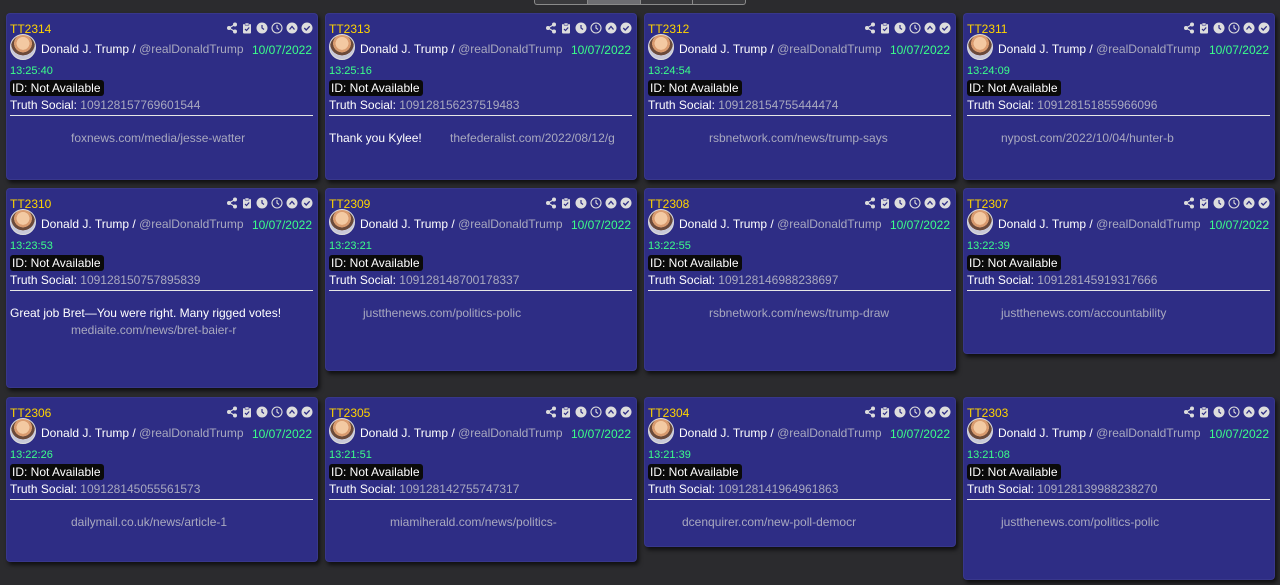  What do you see at coordinates (668, 29) in the screenshot?
I see `post-id: TT2312` at bounding box center [668, 29].